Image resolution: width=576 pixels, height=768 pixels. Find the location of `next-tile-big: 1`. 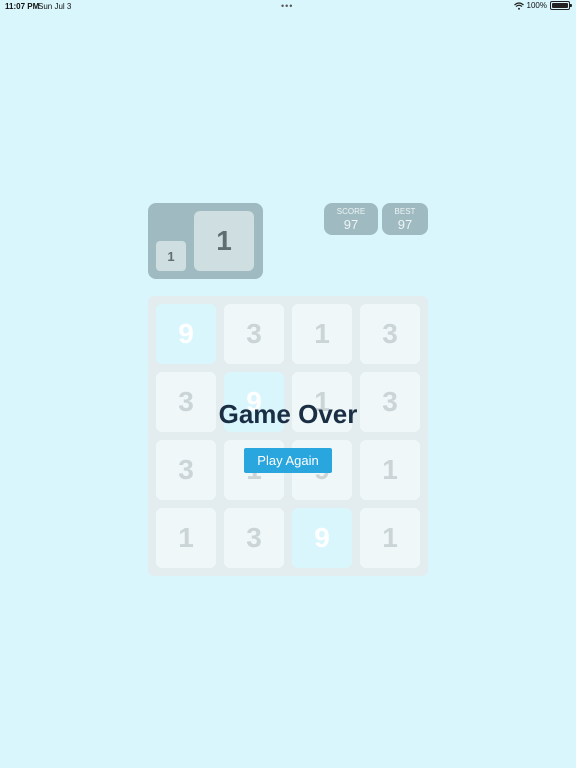

next-tile-big: 1 is located at coordinates (224, 241).